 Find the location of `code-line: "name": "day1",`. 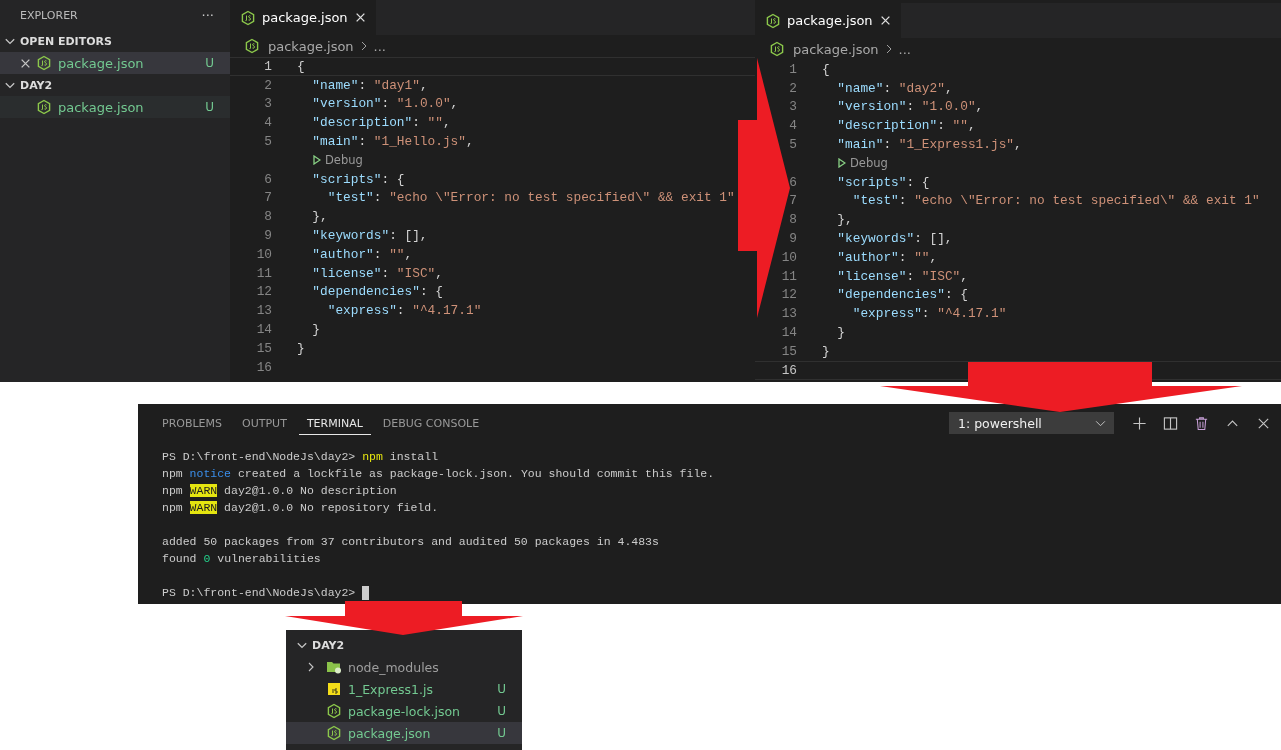

code-line: "name": "day1", is located at coordinates (369, 85).